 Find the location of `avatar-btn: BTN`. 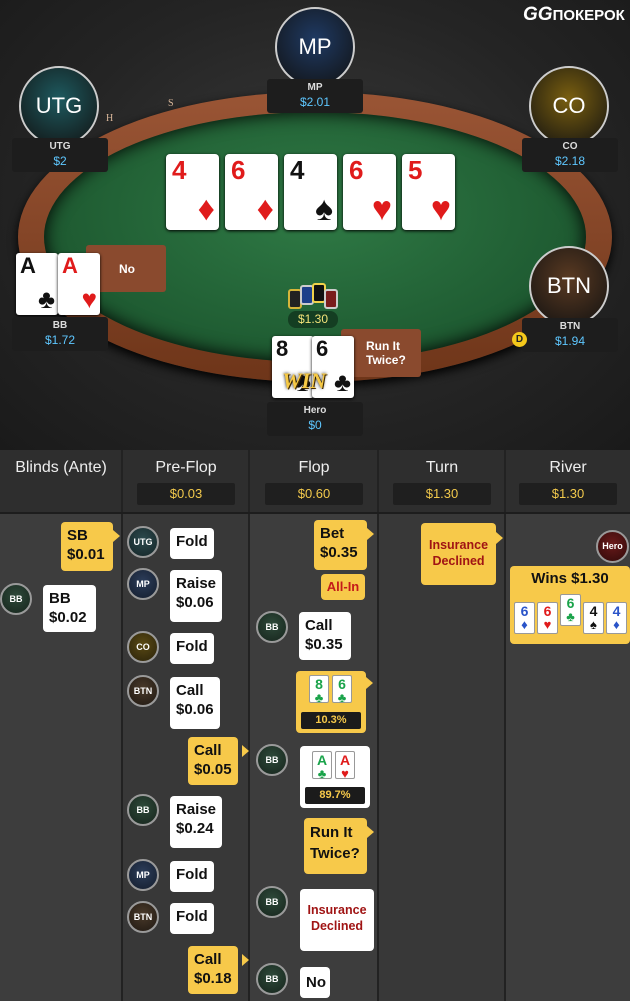

avatar-btn: BTN is located at coordinates (143, 917).